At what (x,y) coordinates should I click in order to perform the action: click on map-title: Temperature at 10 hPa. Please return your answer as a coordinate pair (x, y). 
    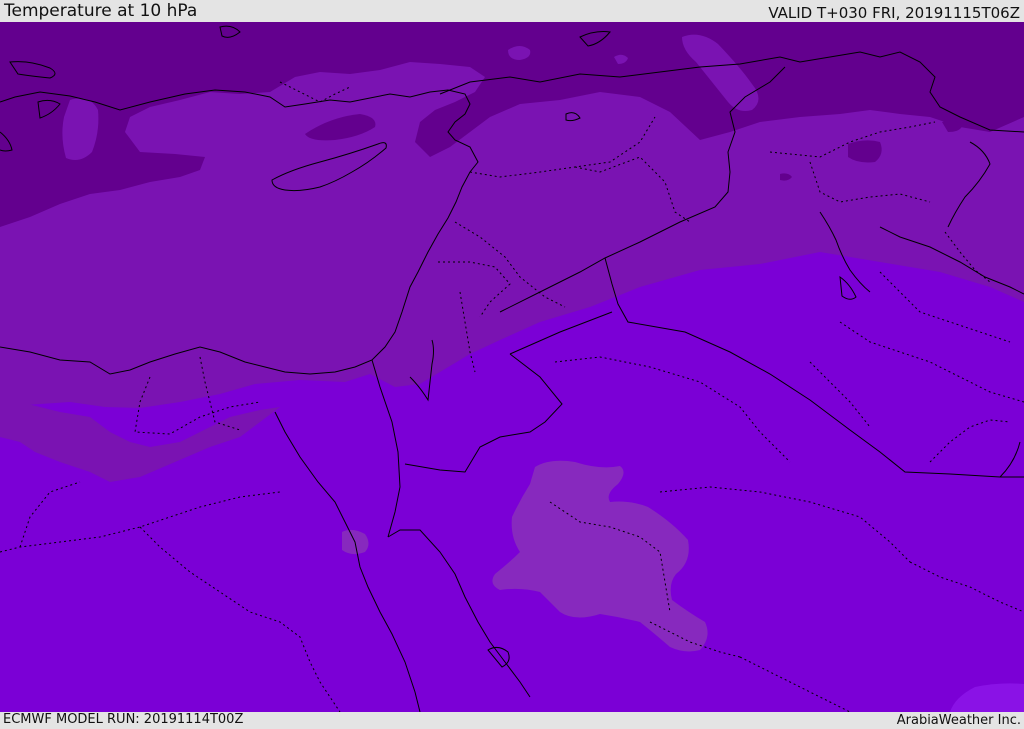
    Looking at the image, I should click on (101, 11).